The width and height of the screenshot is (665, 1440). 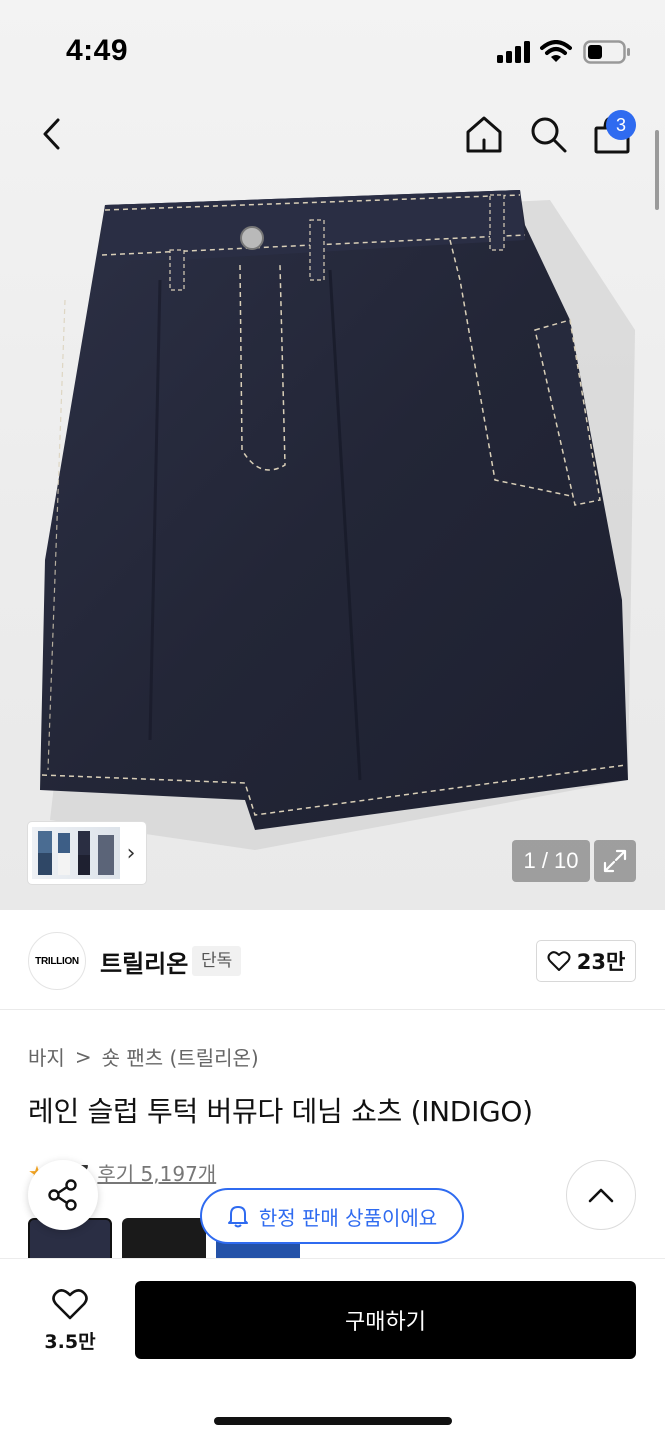 I want to click on search-icon, so click(x=549, y=135).